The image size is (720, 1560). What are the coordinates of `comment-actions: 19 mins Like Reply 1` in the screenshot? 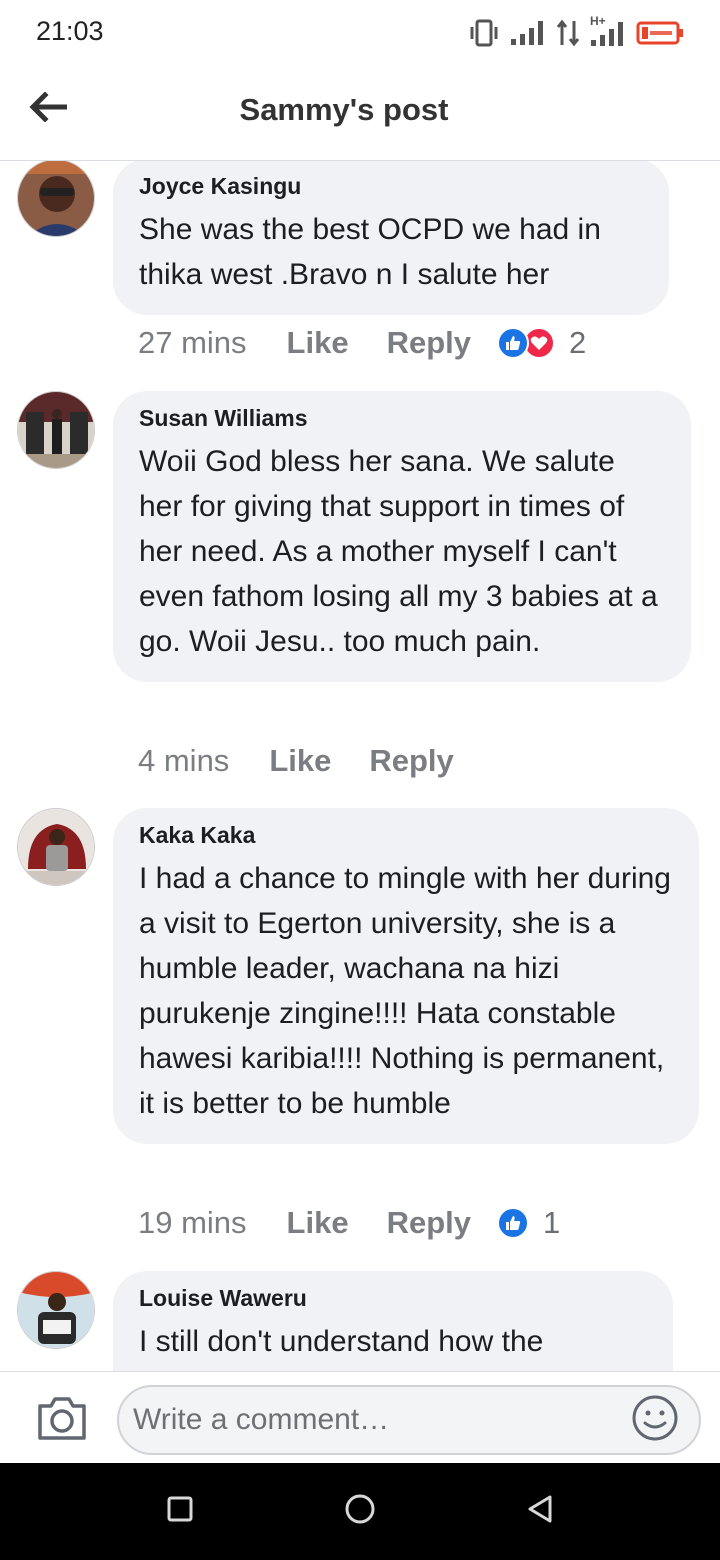 It's located at (349, 1223).